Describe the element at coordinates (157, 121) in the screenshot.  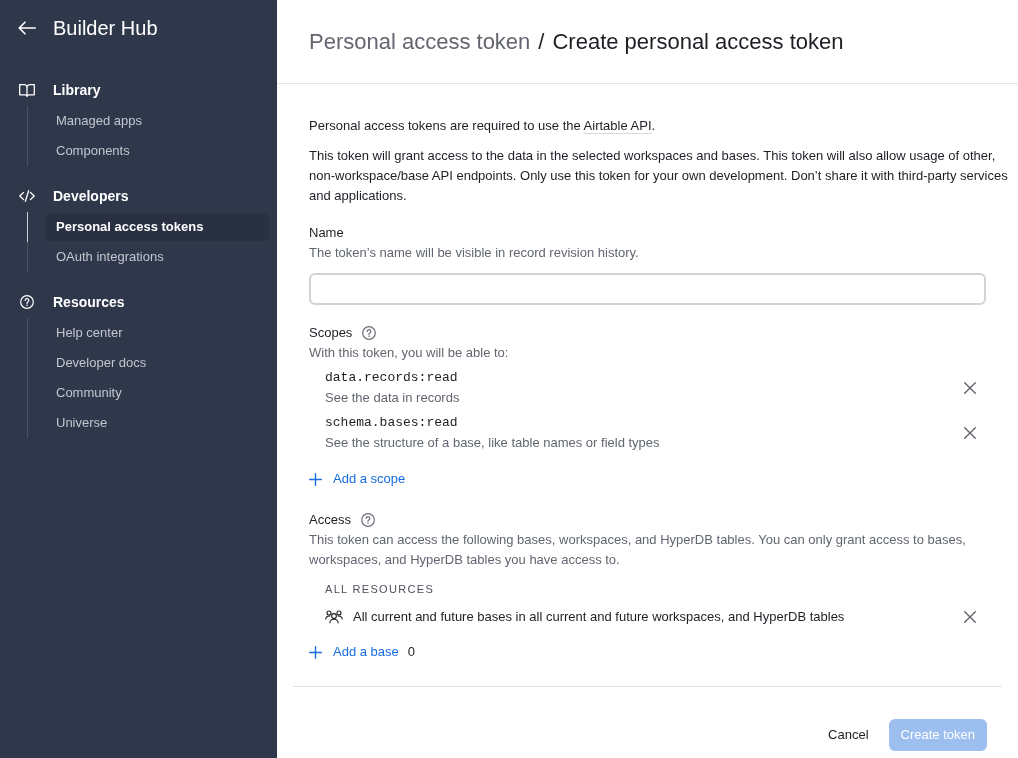
I see `sidebar-item: Managed apps` at that location.